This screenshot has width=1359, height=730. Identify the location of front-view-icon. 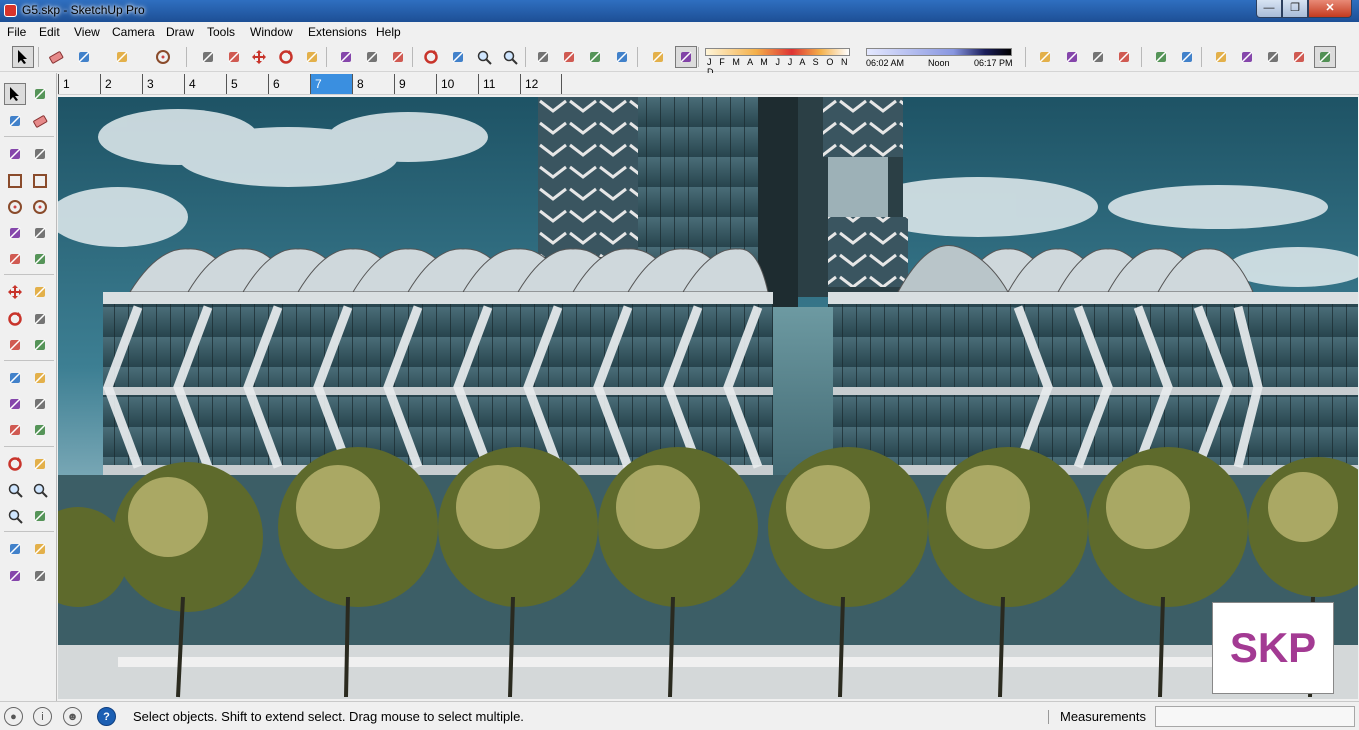
(1221, 57).